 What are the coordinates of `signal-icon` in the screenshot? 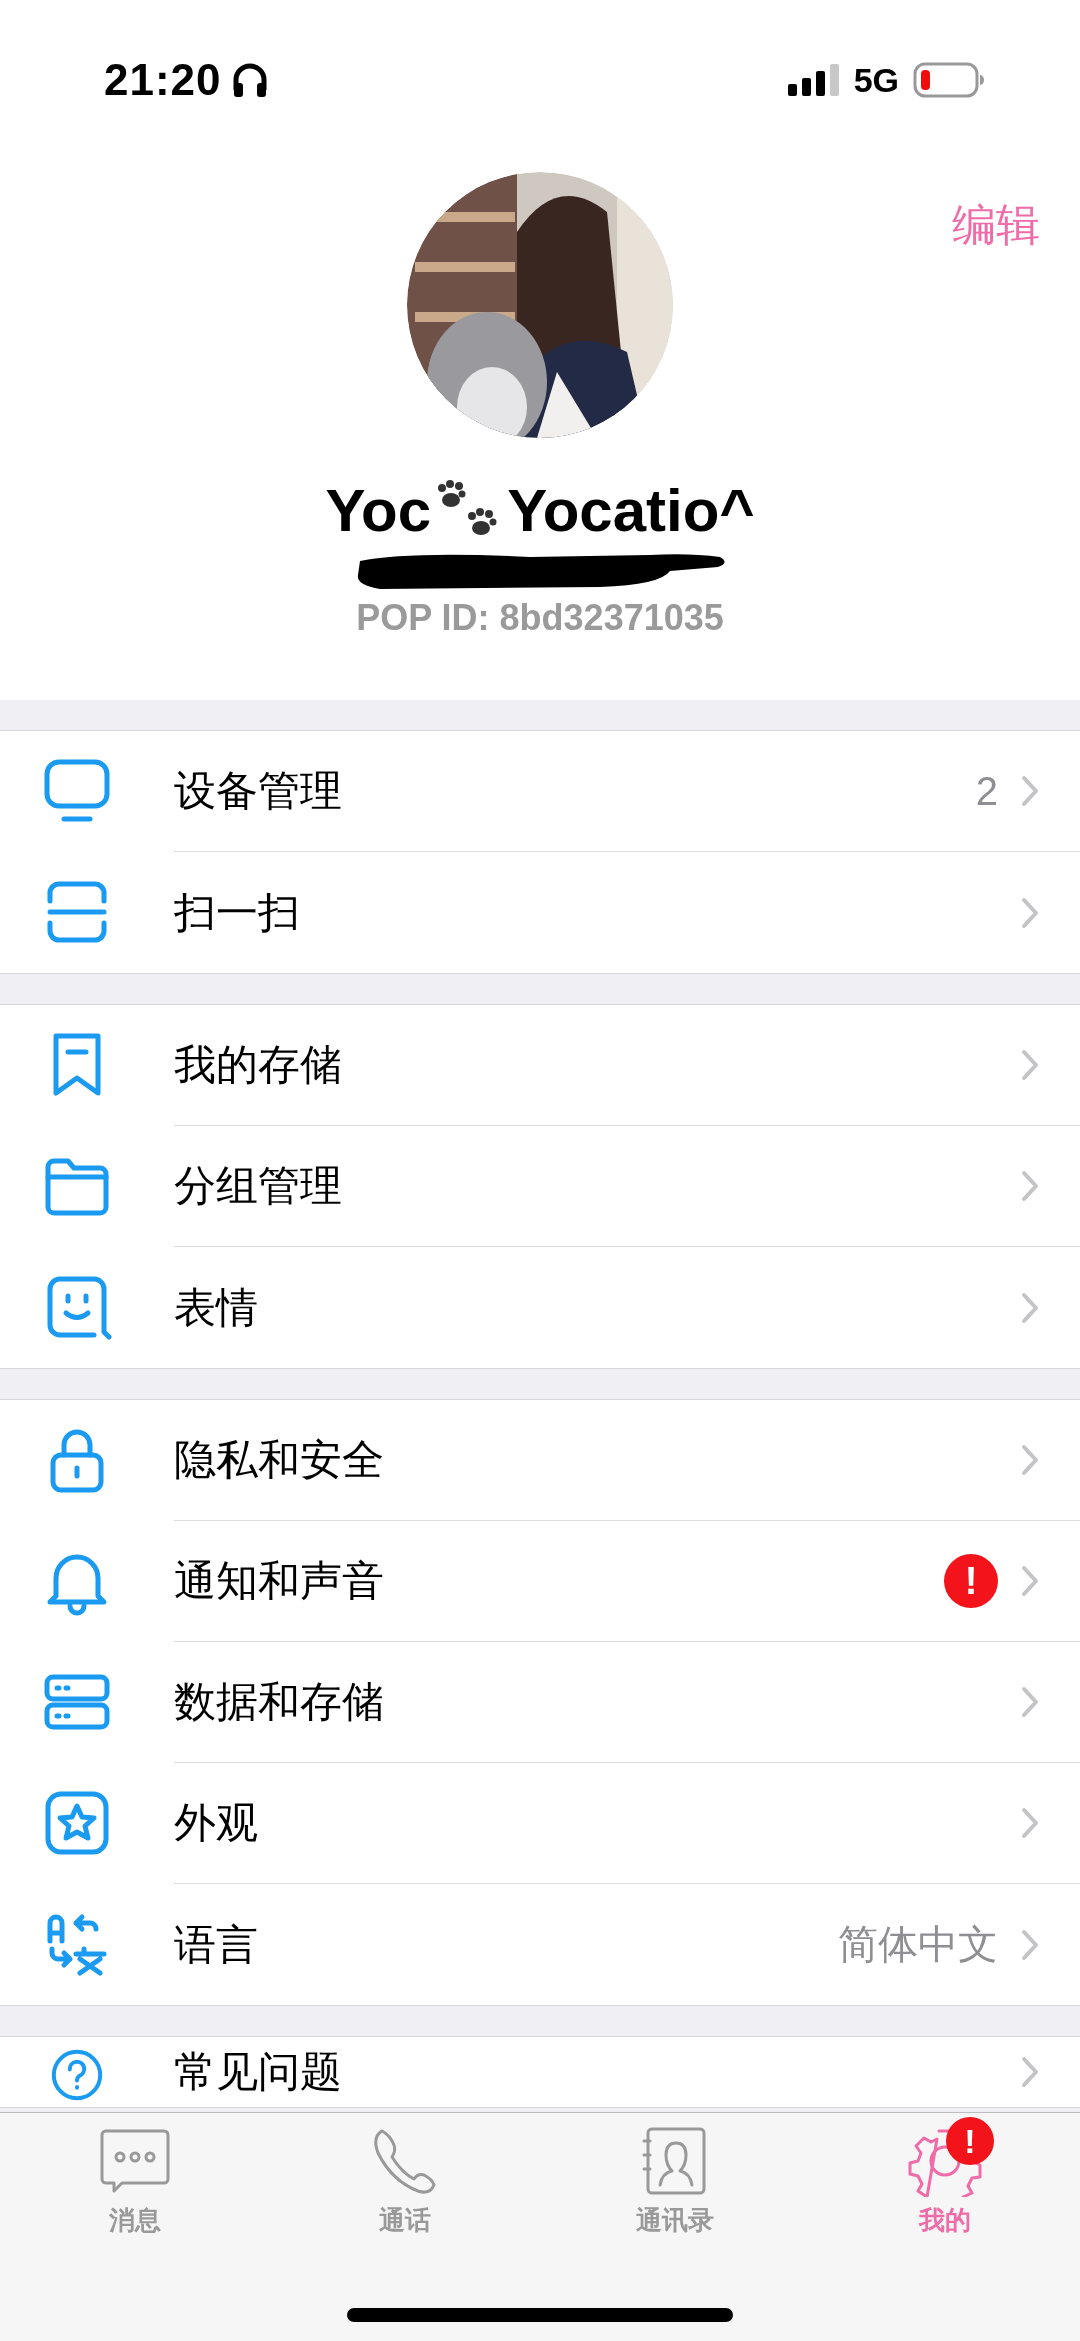 It's located at (813, 80).